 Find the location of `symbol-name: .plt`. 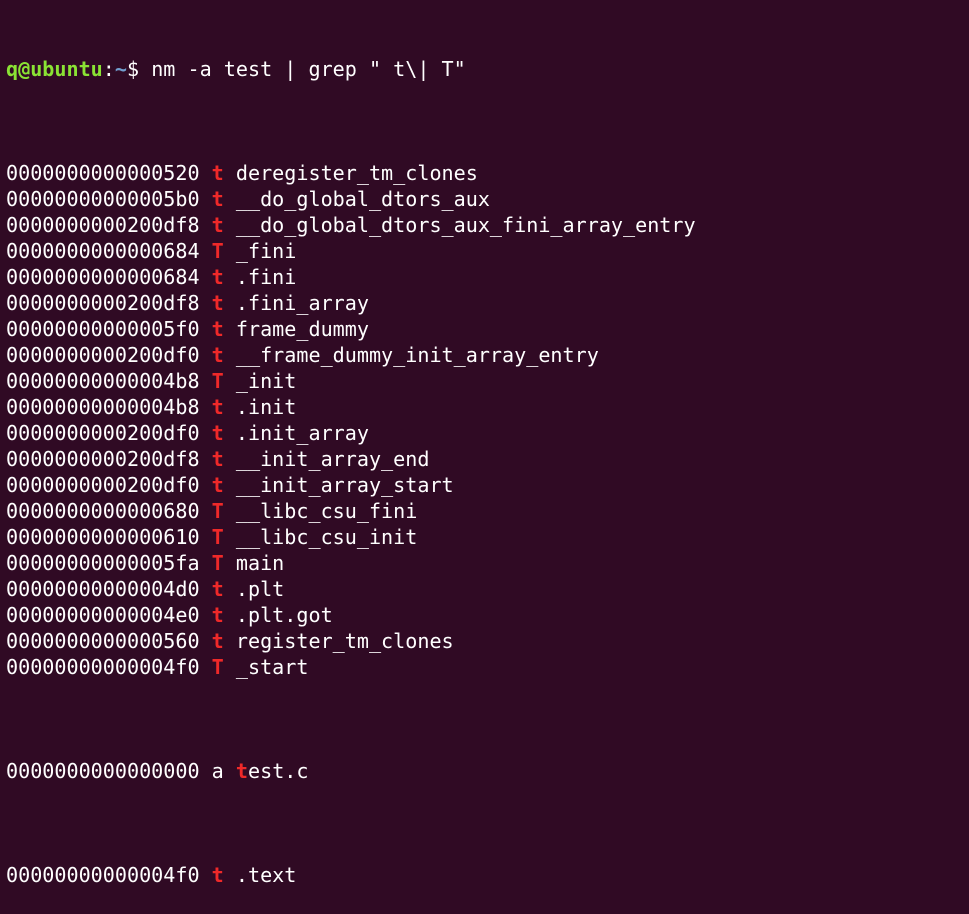

symbol-name: .plt is located at coordinates (260, 589).